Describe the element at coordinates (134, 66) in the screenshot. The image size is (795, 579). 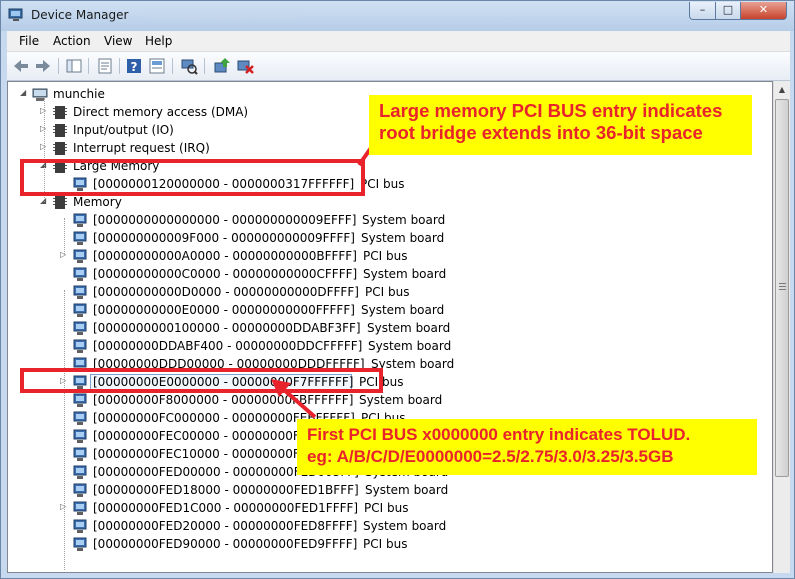
I see `help-icon: ?` at that location.